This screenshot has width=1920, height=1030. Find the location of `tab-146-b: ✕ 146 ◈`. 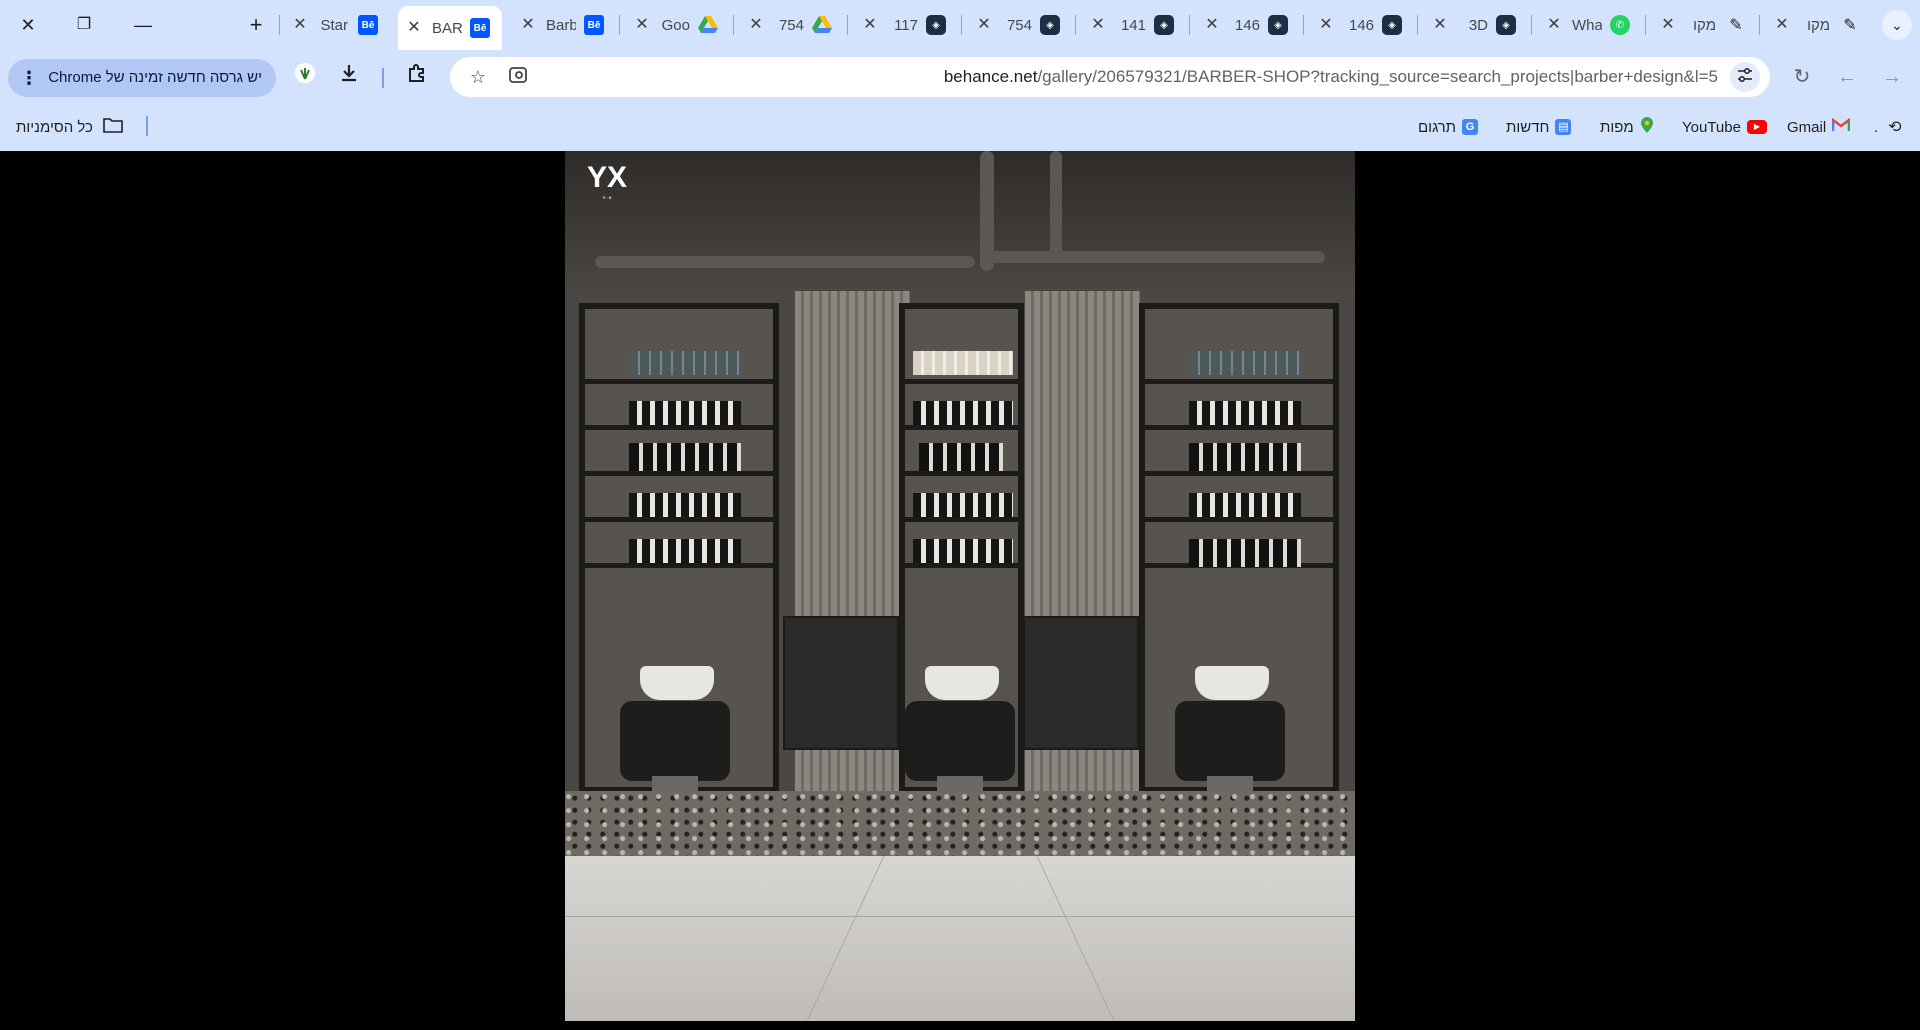

tab-146-b: ✕ 146 ◈ is located at coordinates (1362, 25).